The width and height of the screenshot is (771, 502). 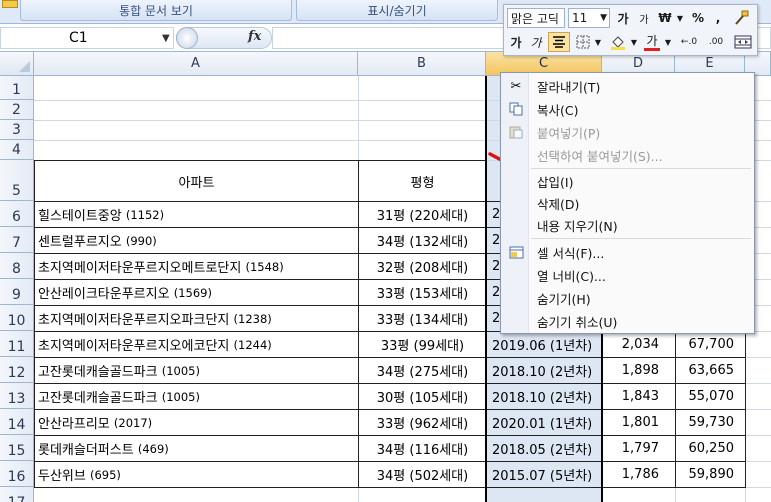 What do you see at coordinates (544, 448) in the screenshot?
I see `table-cell-date: 2018.05 (2년차)` at bounding box center [544, 448].